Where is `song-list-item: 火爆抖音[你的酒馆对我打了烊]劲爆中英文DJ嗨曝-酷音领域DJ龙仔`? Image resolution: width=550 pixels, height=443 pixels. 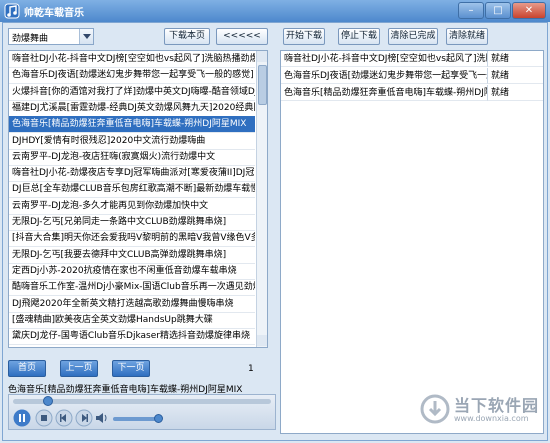 song-list-item: 火爆抖音[你的酒馆对我打了烊]劲爆中英文DJ嗨曝-酷音领域DJ龙仔 is located at coordinates (132, 92).